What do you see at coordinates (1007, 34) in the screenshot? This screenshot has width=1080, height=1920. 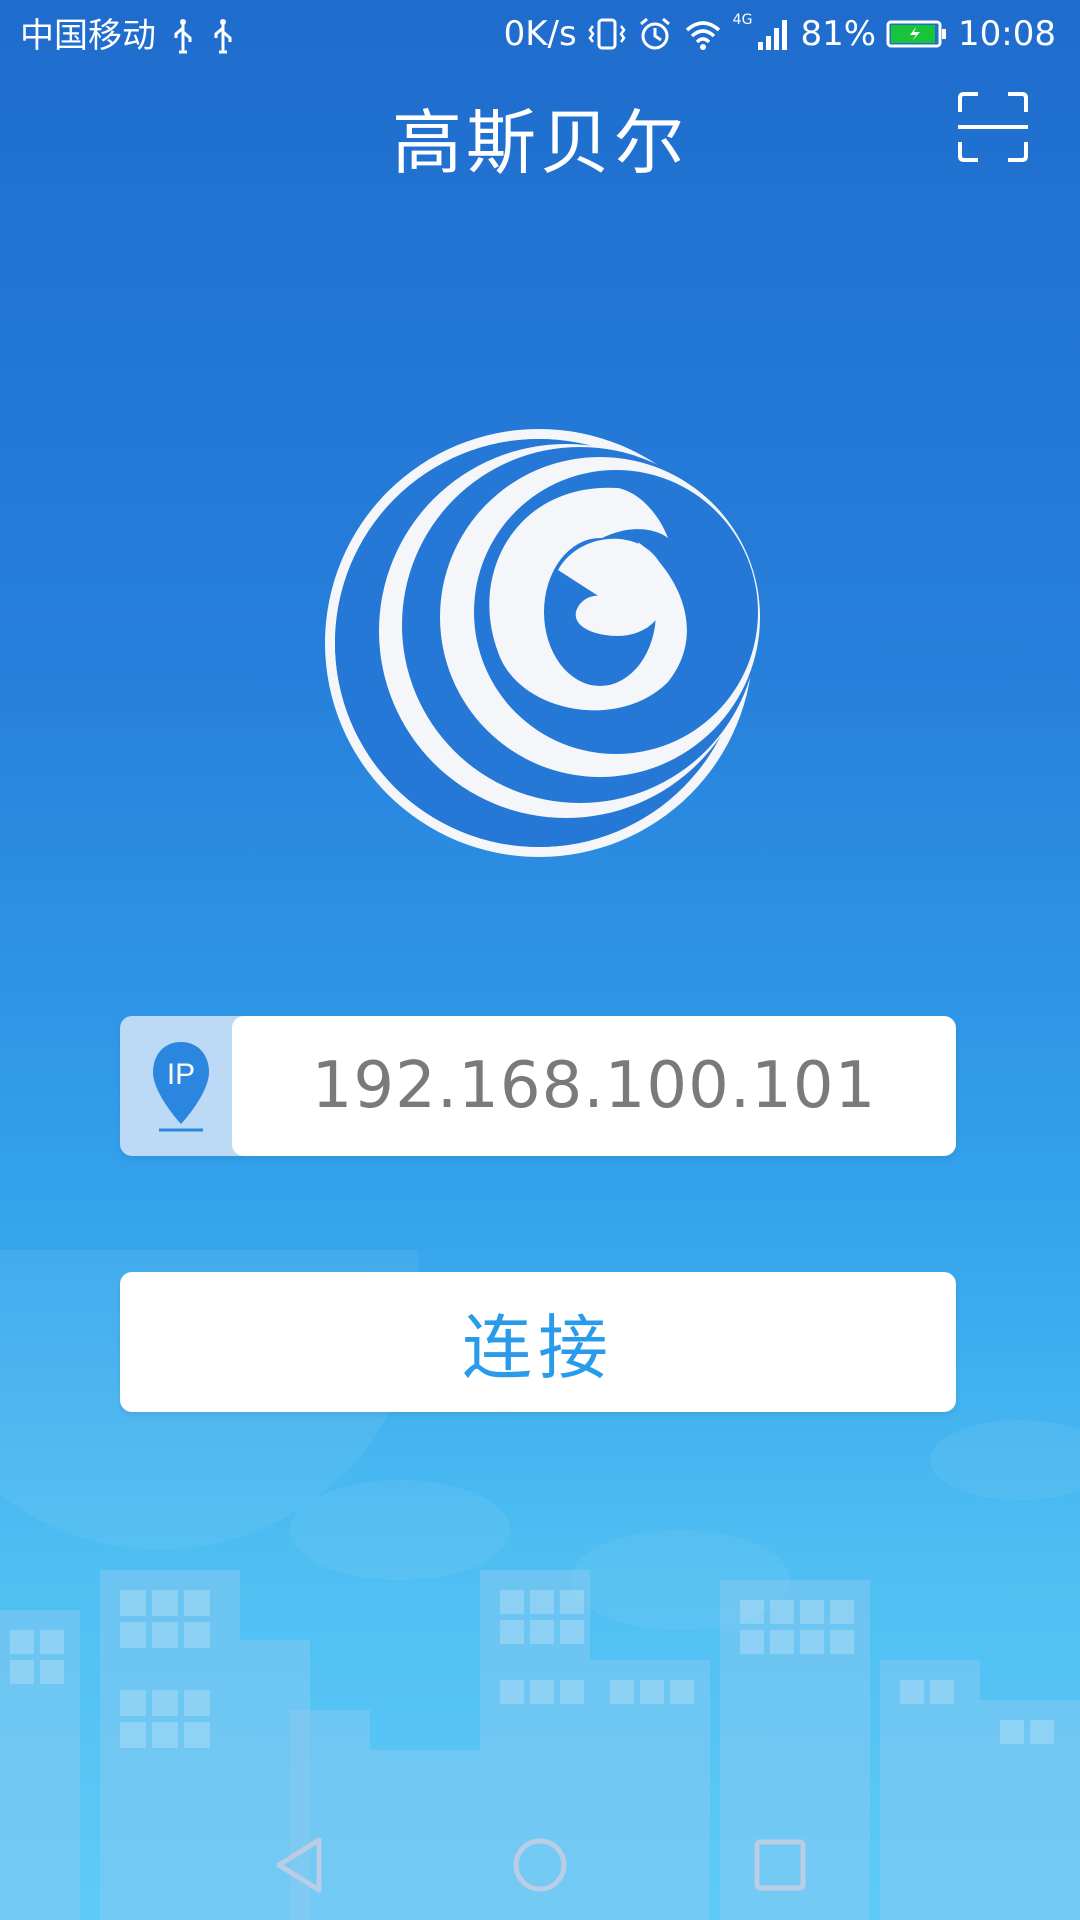 I see `clock: 10:08` at bounding box center [1007, 34].